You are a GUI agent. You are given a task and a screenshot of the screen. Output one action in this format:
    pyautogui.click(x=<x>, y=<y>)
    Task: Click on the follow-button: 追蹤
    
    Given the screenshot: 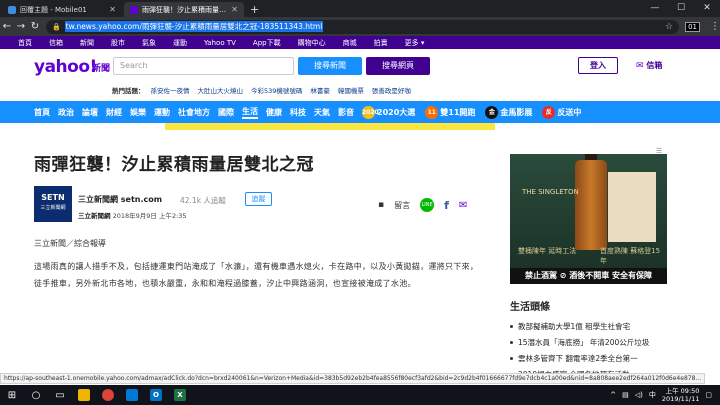 What is the action you would take?
    pyautogui.click(x=258, y=199)
    